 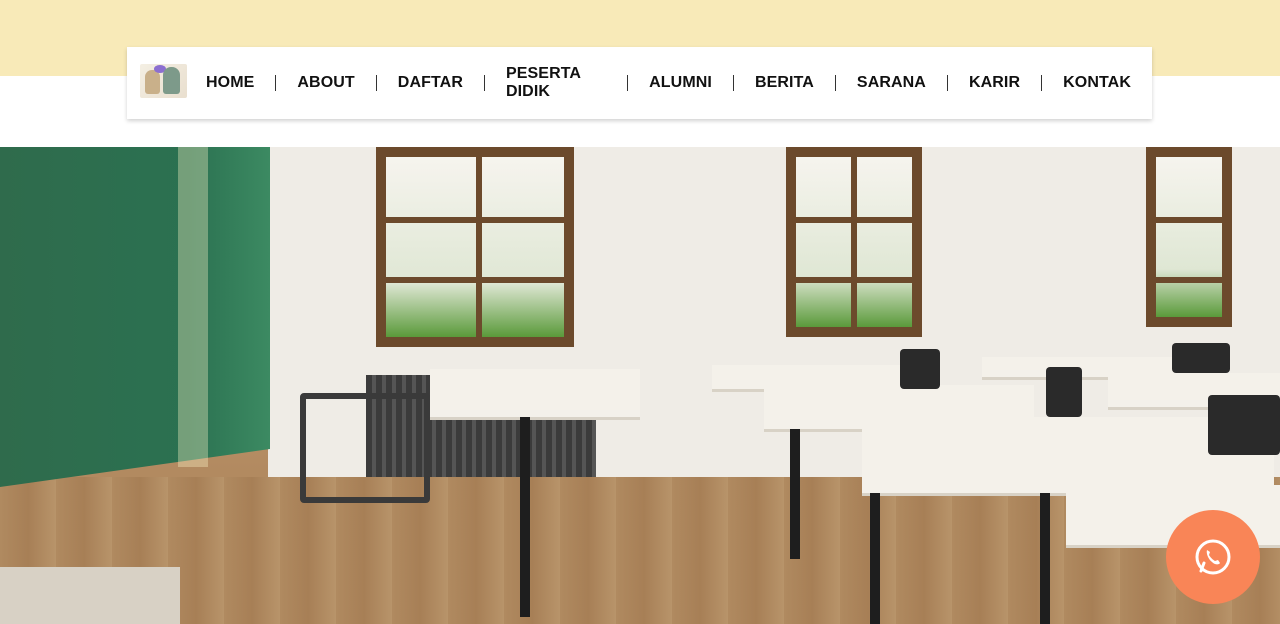 I want to click on whatsapp-icon, so click(x=1213, y=557).